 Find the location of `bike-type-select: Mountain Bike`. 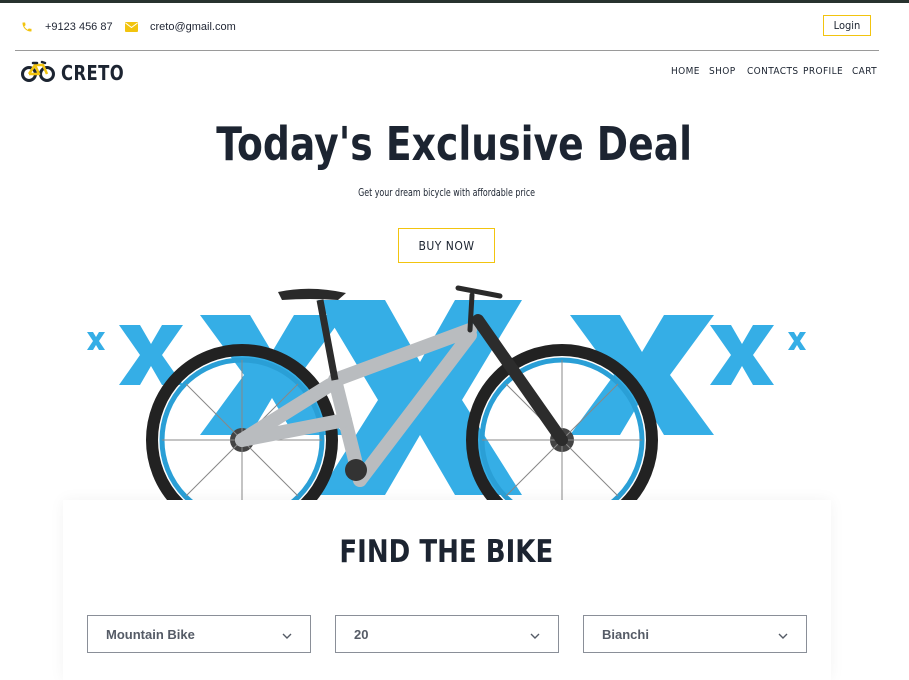

bike-type-select: Mountain Bike is located at coordinates (199, 634).